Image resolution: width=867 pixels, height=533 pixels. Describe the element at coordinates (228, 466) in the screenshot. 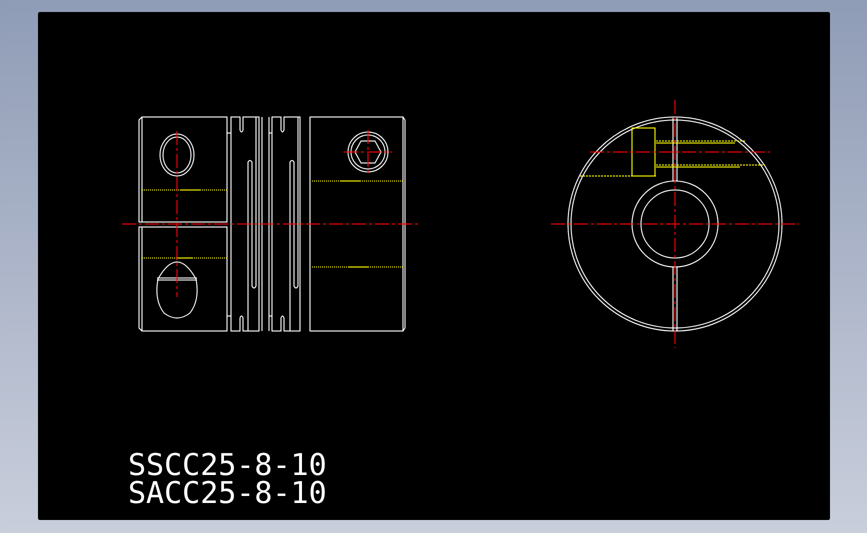

I see `drawing-label: SSCC25-8-10` at that location.